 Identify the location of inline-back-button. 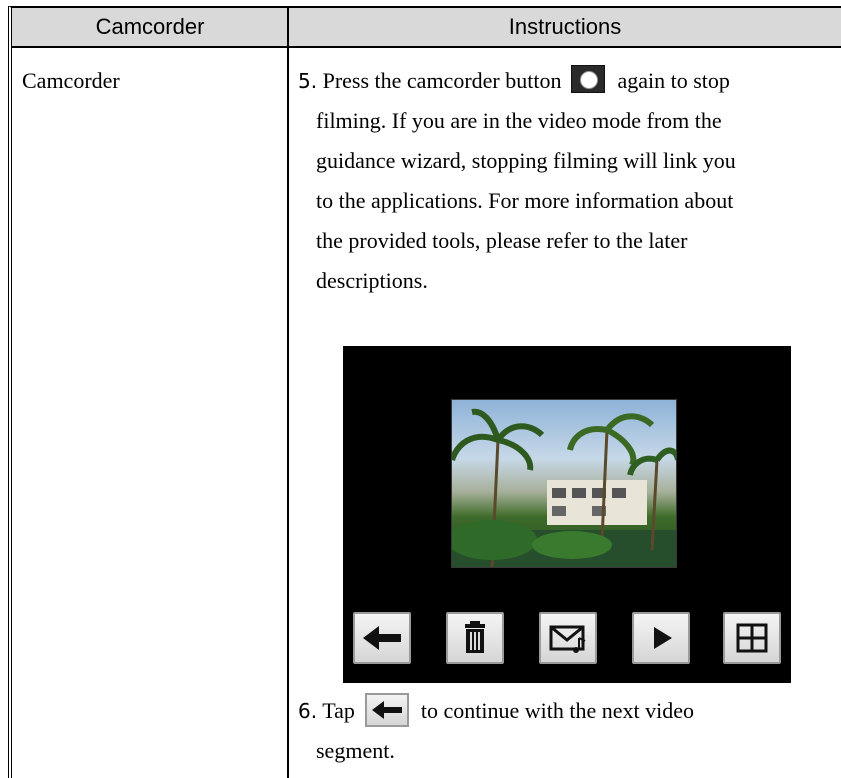
(386, 710).